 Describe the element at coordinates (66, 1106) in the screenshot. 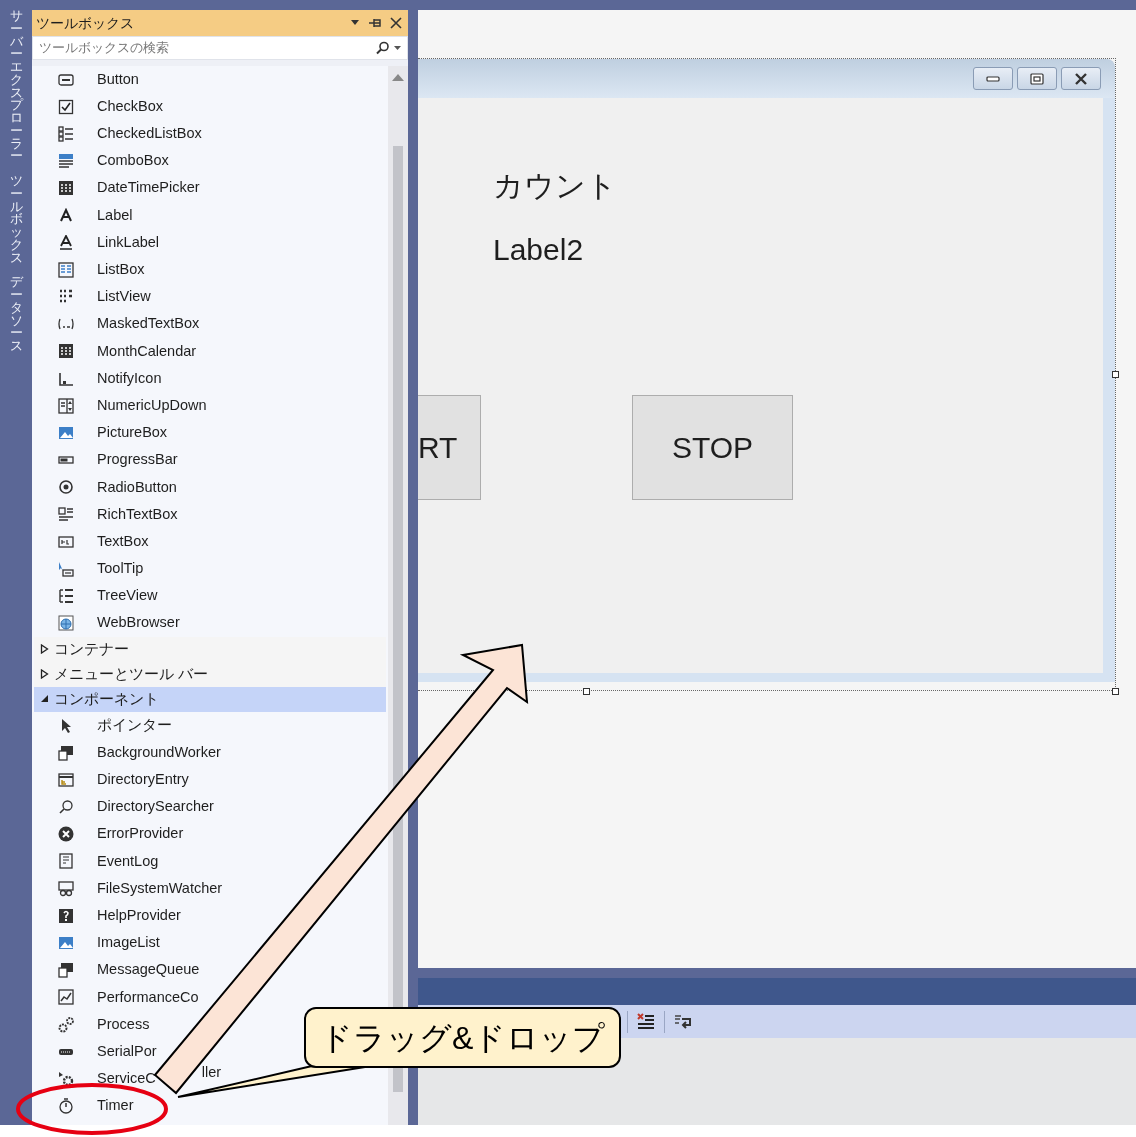

I see `stopwatch-icon` at that location.